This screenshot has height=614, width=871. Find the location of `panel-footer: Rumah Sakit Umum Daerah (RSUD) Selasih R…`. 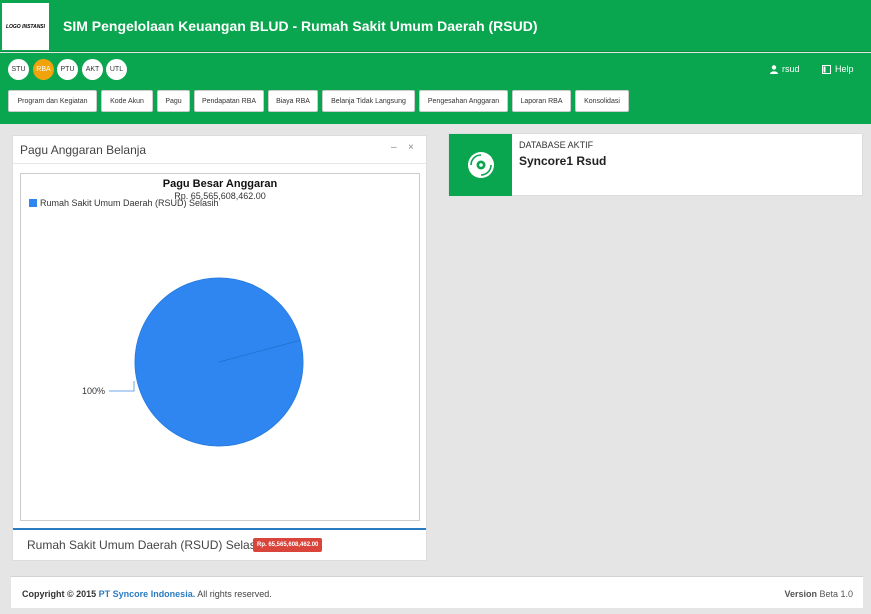

panel-footer: Rumah Sakit Umum Daerah (RSUD) Selasih R… is located at coordinates (219, 544).